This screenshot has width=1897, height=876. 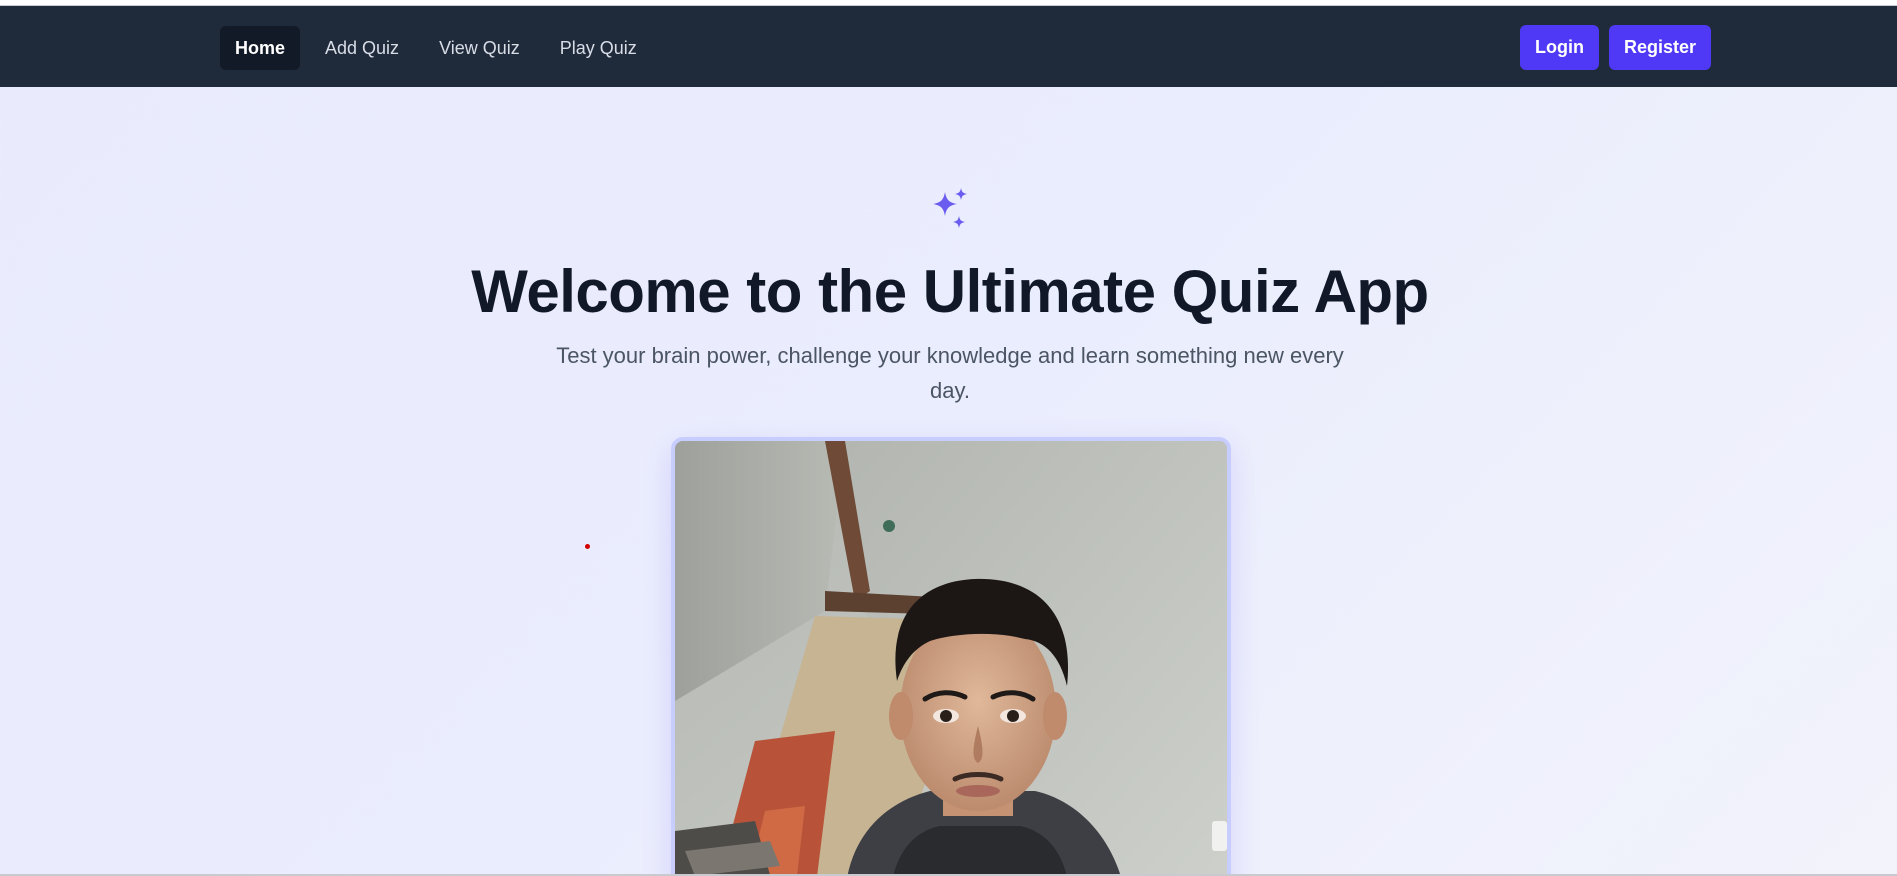 I want to click on register-button: Register, so click(x=1659, y=47).